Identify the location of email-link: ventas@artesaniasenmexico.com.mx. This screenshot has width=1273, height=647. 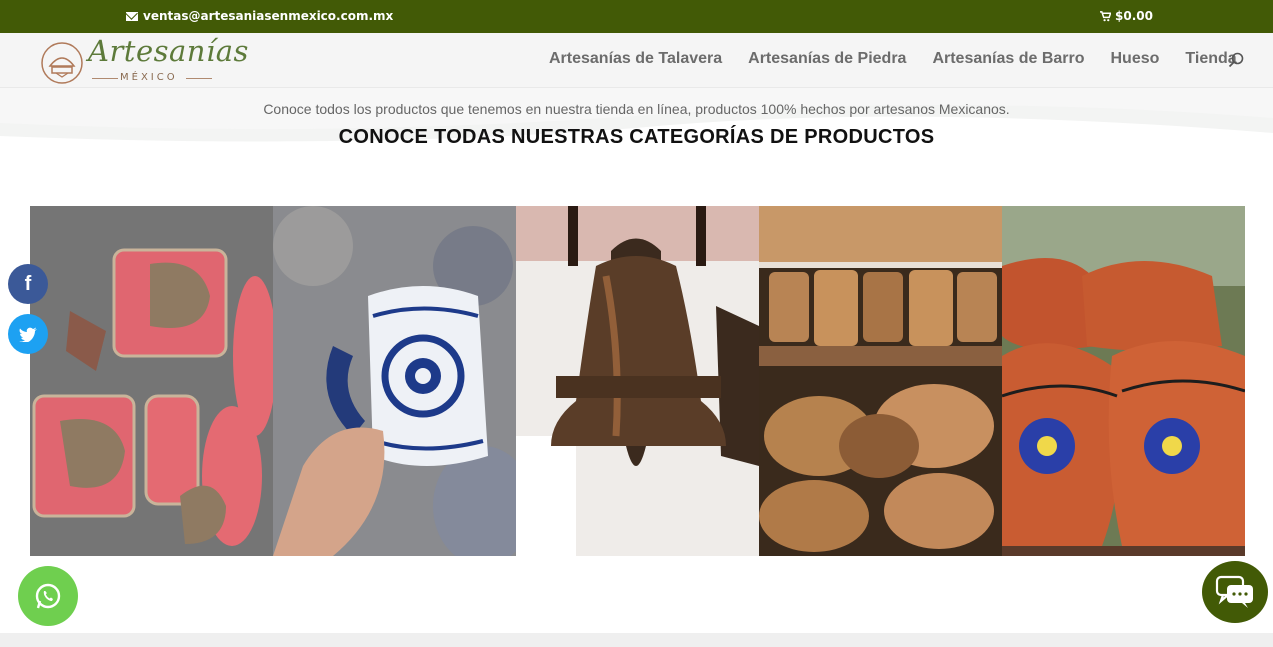
(259, 16).